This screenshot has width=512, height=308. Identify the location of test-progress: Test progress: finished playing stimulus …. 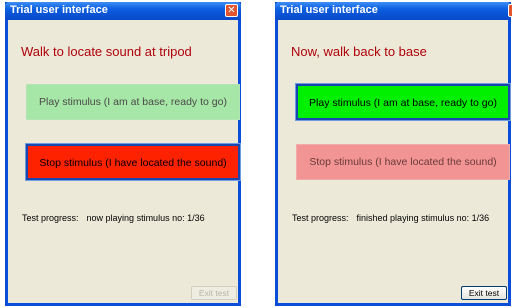
(390, 218).